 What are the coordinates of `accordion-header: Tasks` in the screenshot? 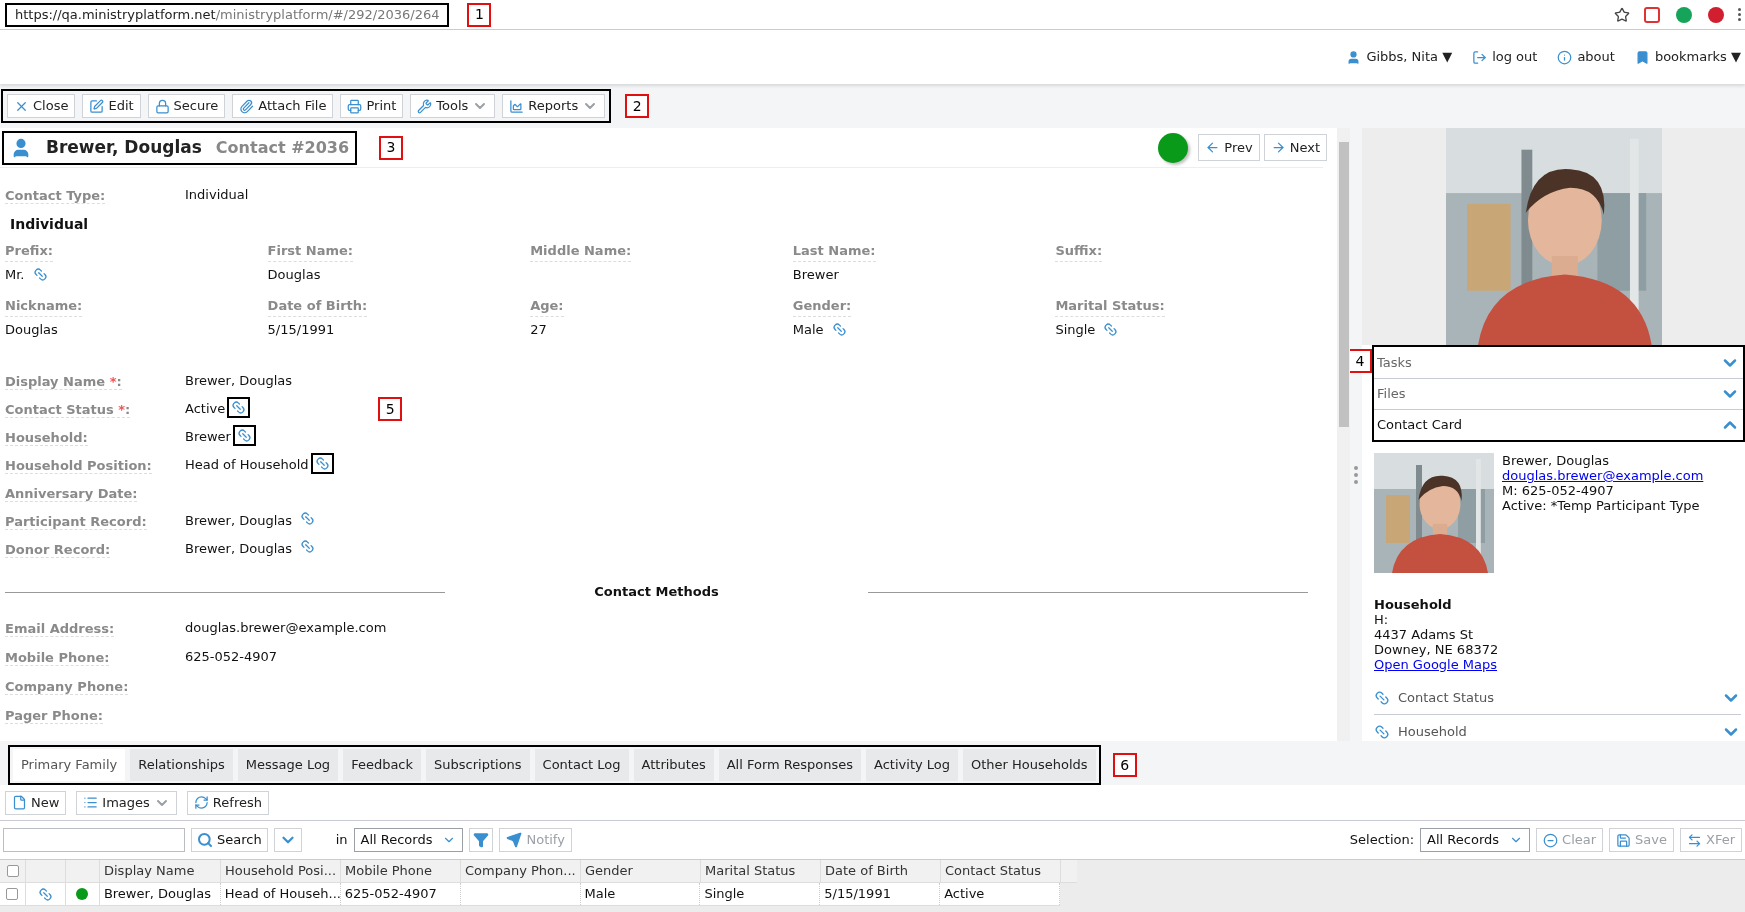 It's located at (1558, 362).